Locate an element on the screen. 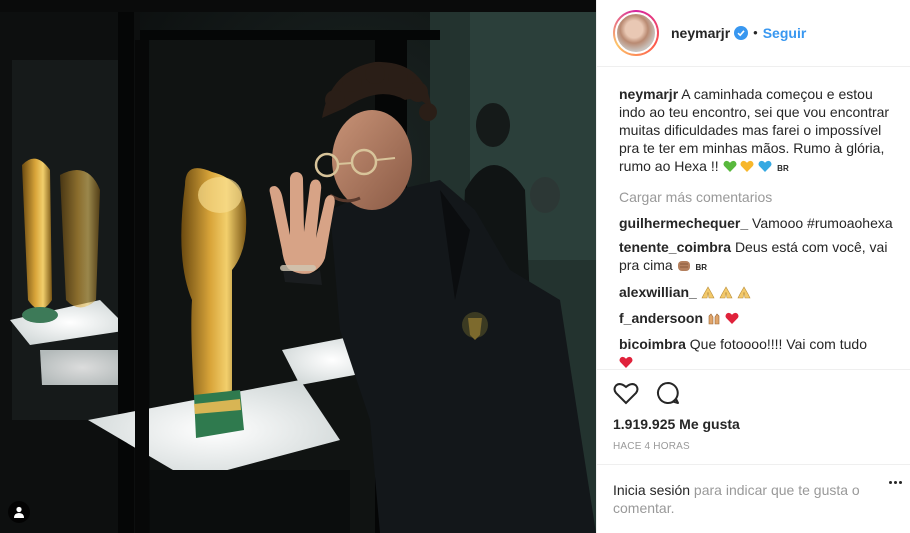  heart-outline-icon is located at coordinates (626, 393).